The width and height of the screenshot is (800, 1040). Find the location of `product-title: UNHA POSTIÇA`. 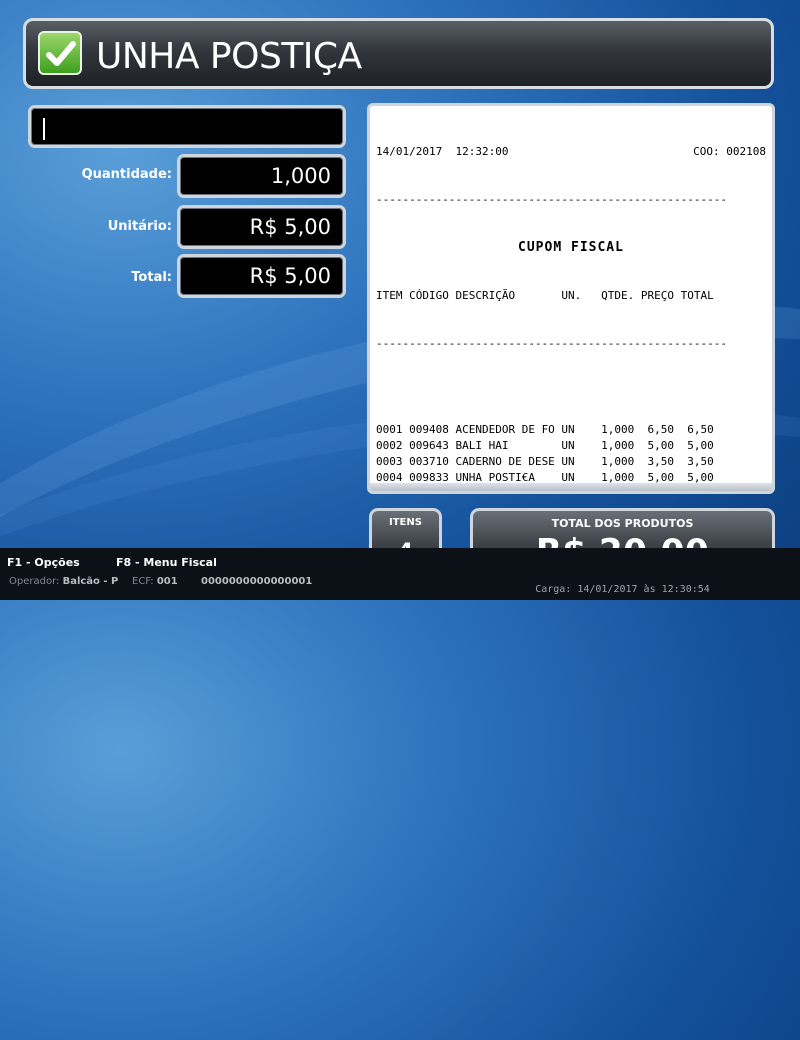

product-title: UNHA POSTIÇA is located at coordinates (229, 56).